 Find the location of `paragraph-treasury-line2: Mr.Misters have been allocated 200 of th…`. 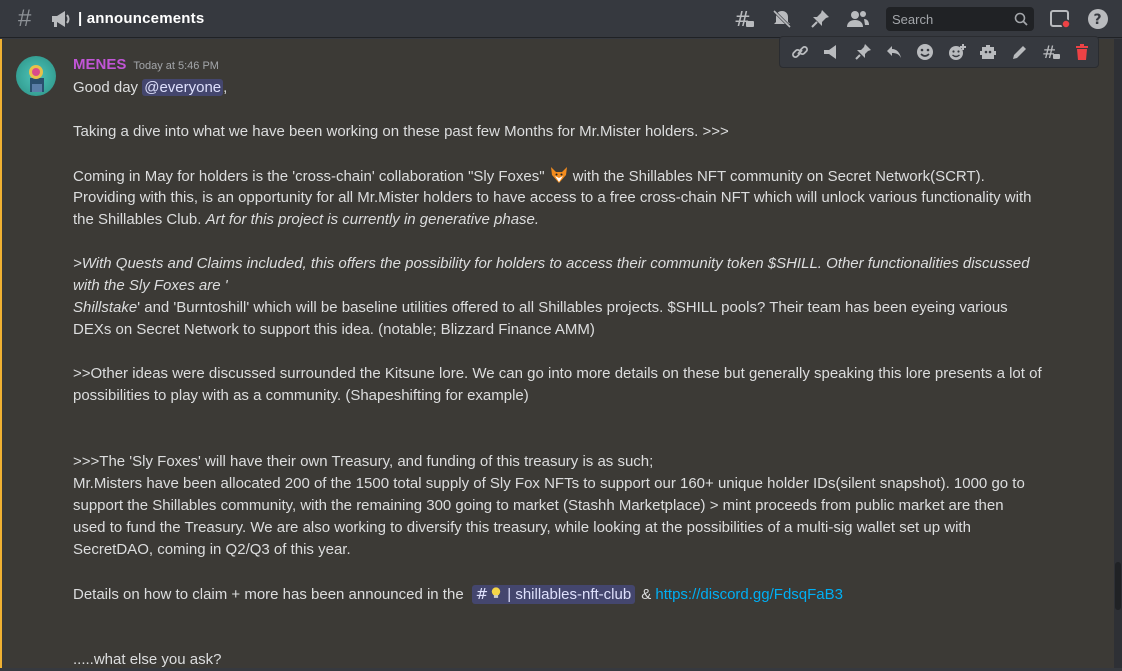

paragraph-treasury-line2: Mr.Misters have been allocated 200 of th… is located at coordinates (549, 483).